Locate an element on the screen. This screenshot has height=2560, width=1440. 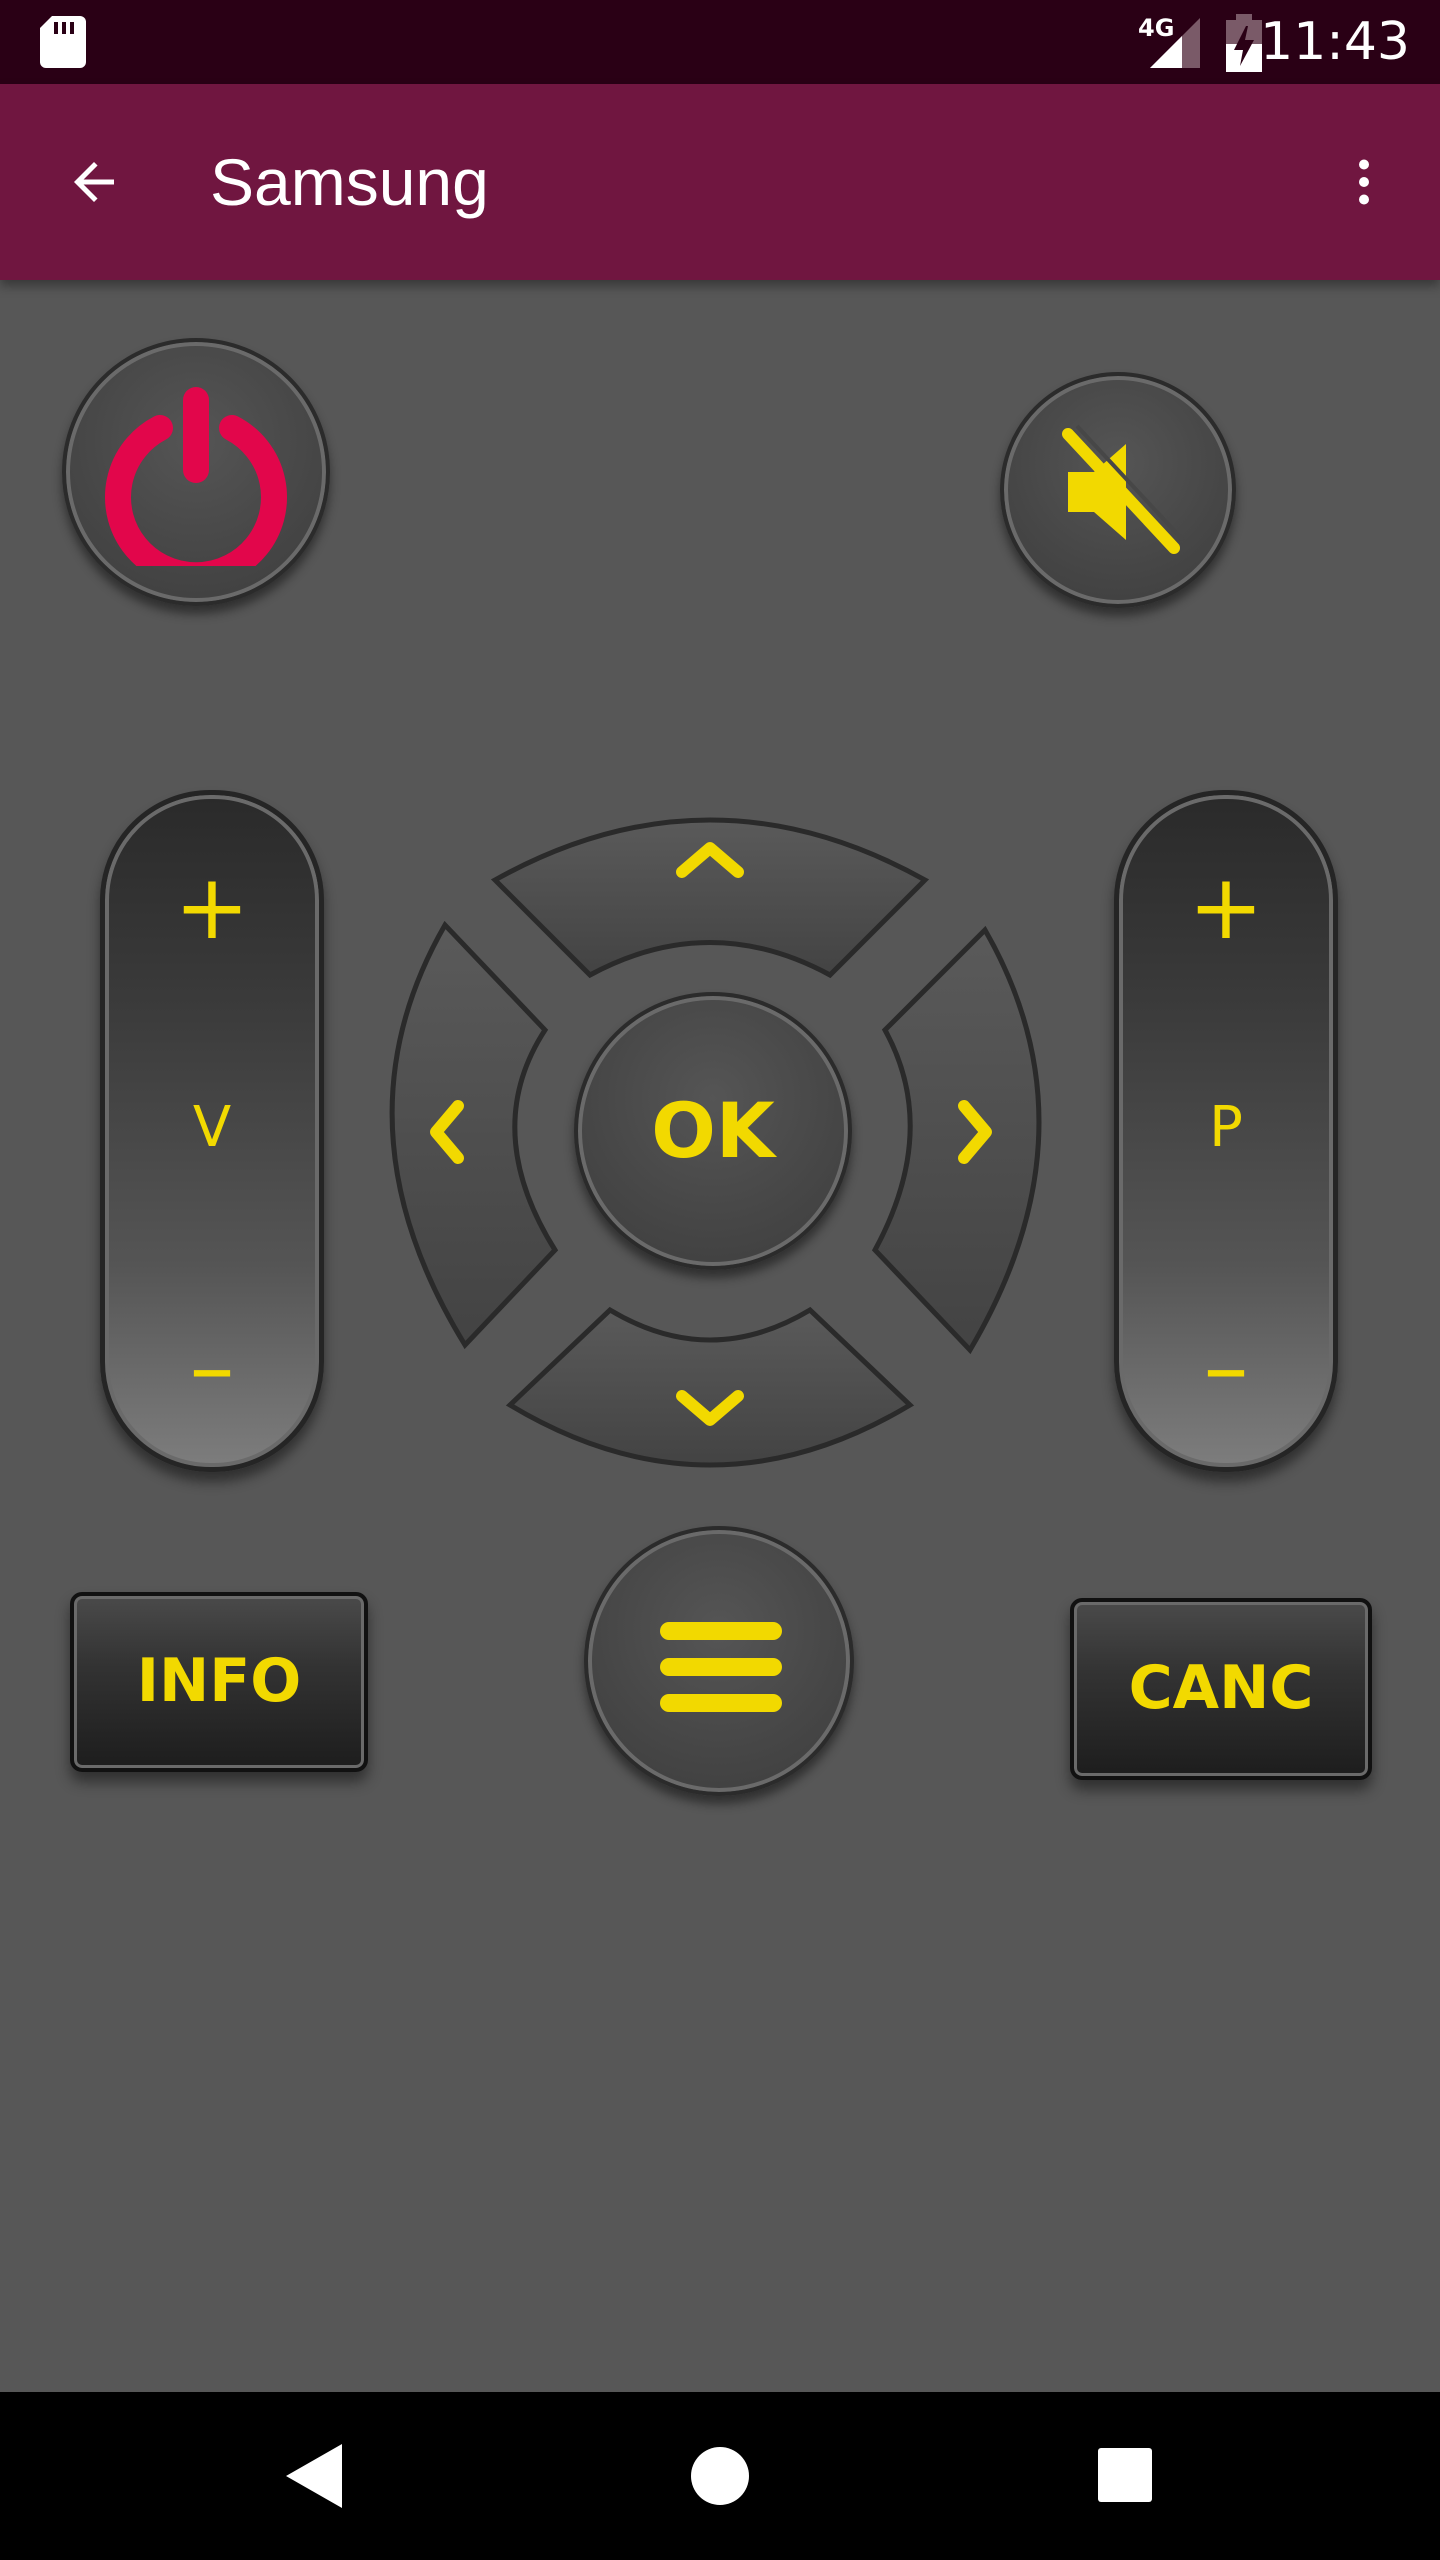
nav-home-icon is located at coordinates (720, 2476).